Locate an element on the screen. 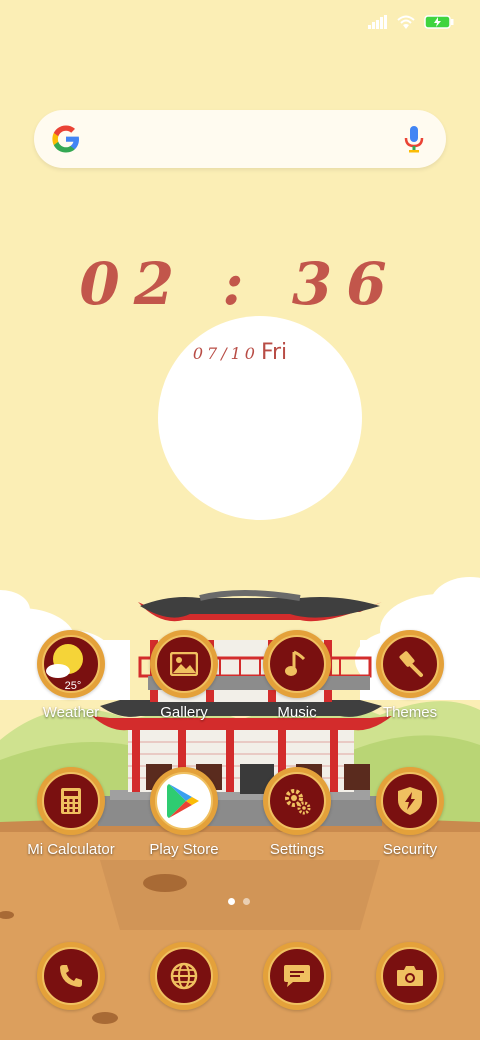  google-search-bar is located at coordinates (240, 139).